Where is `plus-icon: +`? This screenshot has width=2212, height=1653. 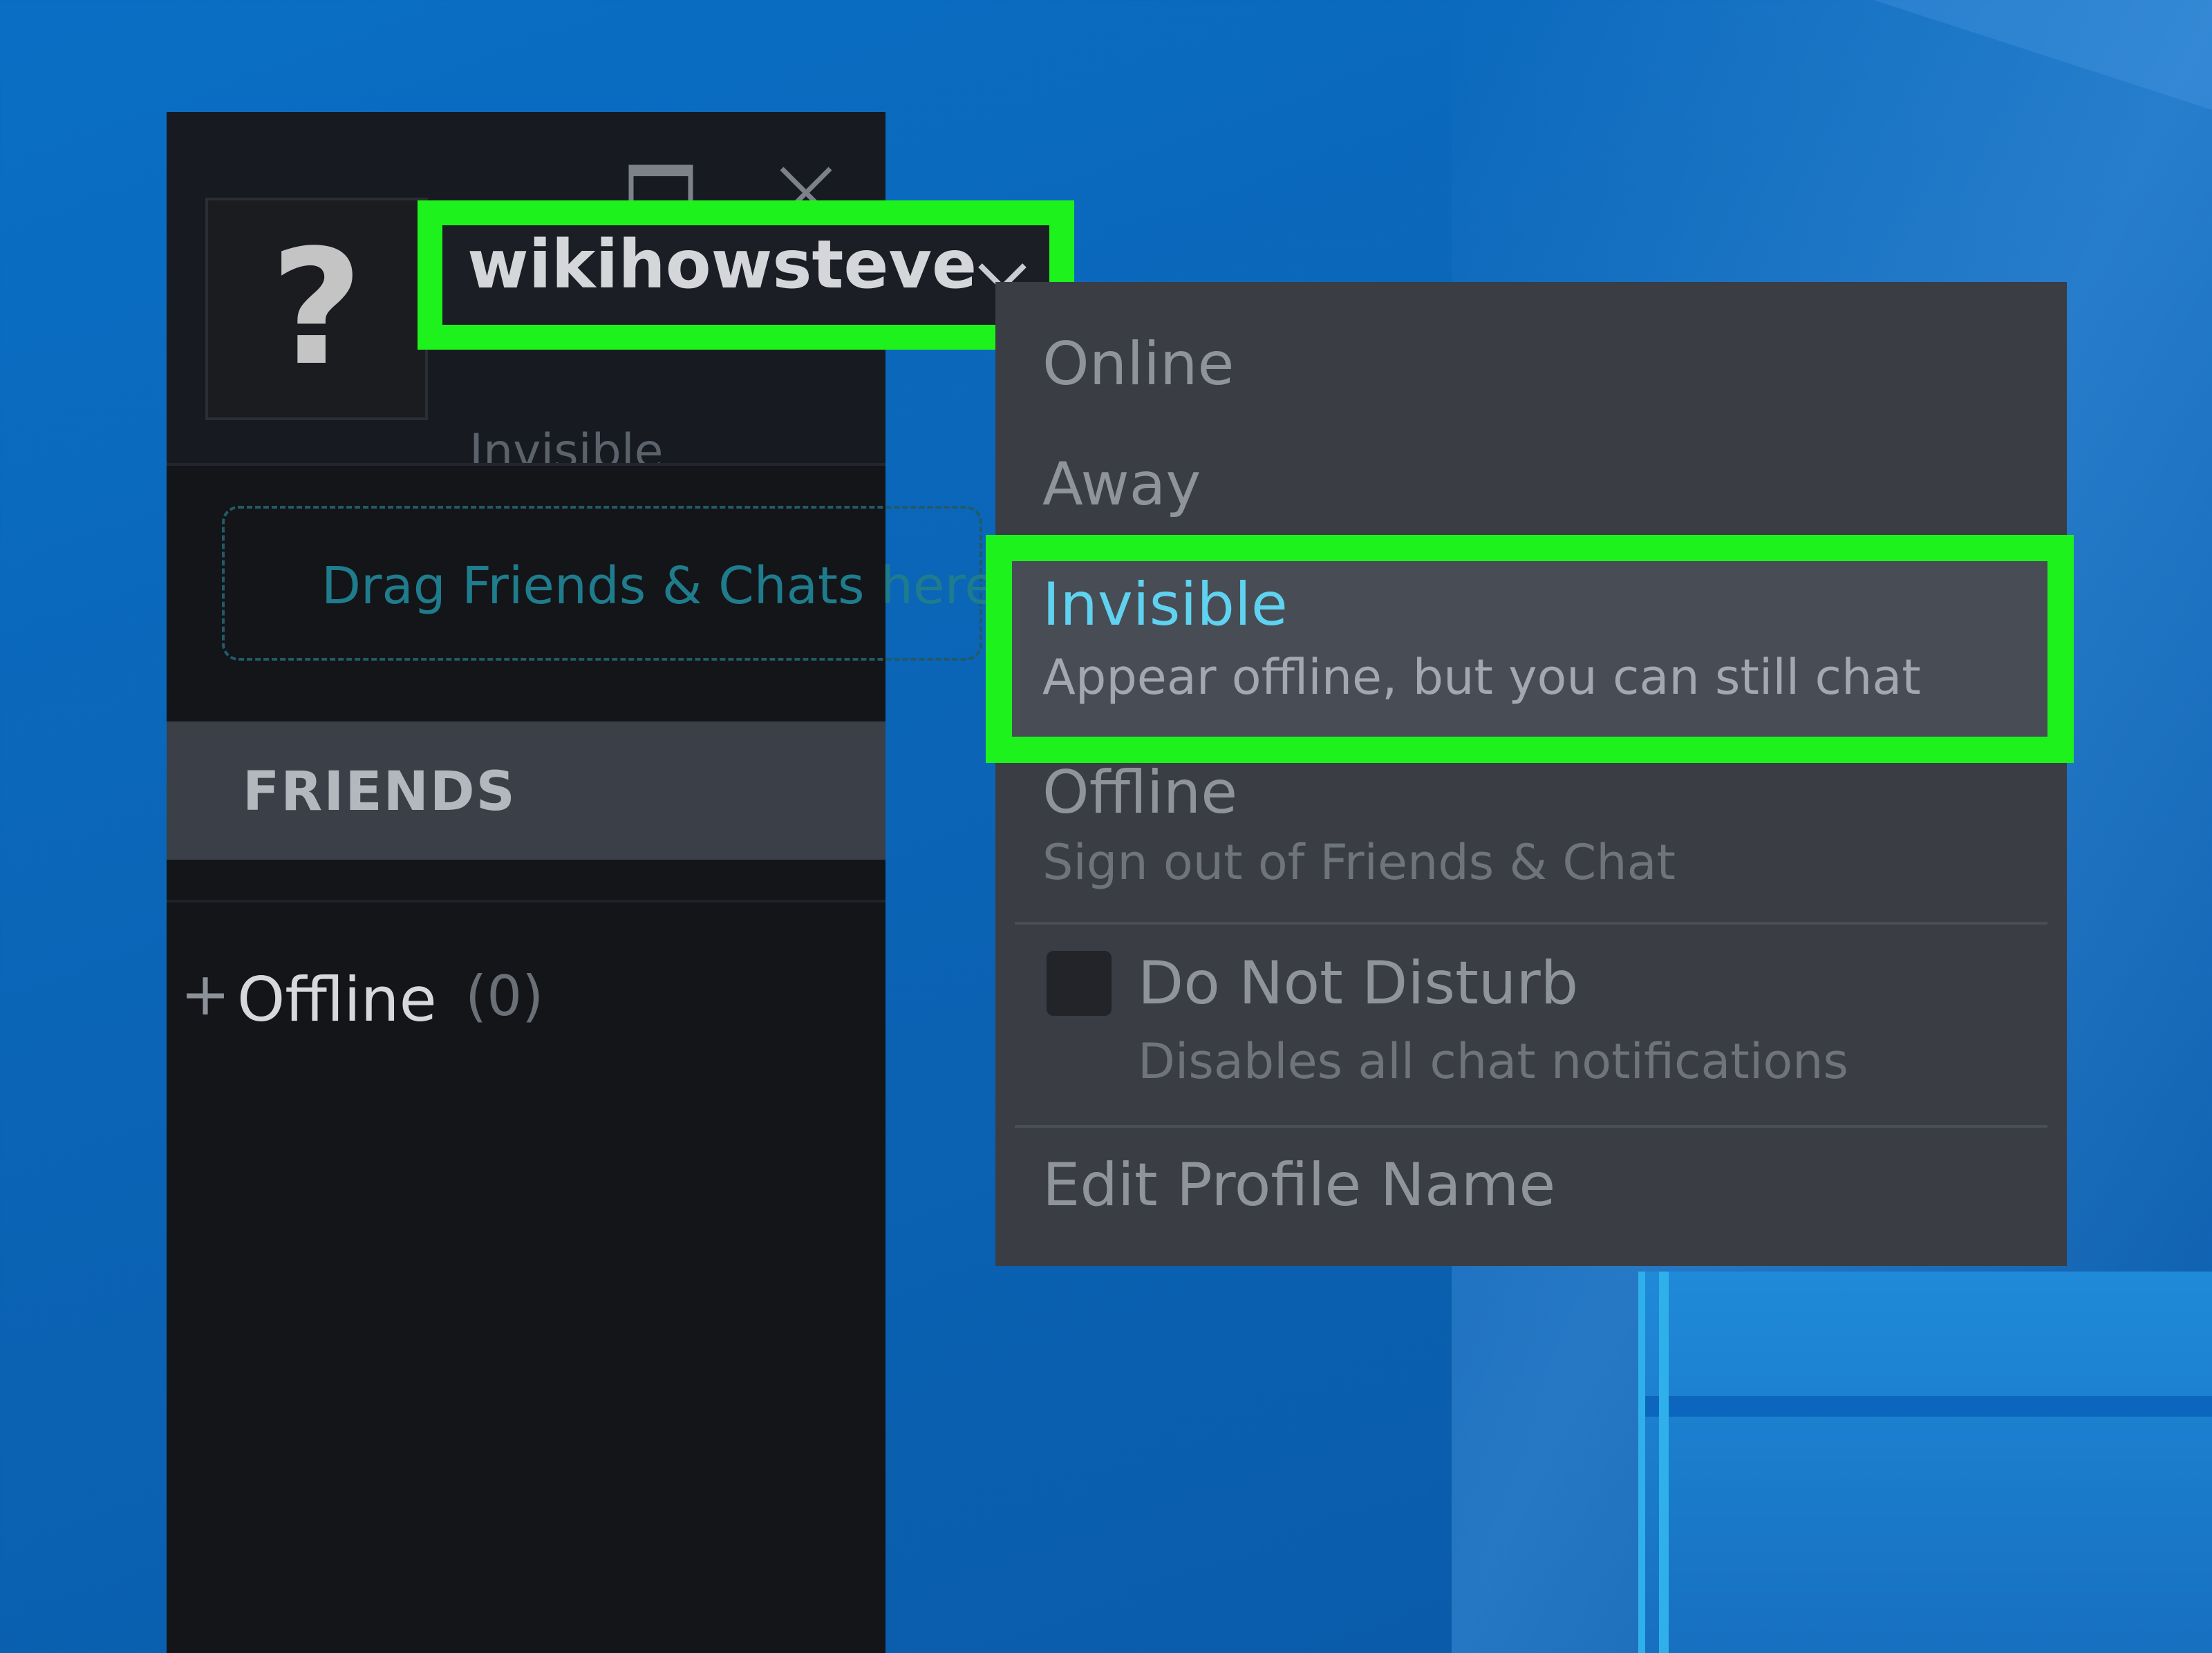
plus-icon: + is located at coordinates (205, 994).